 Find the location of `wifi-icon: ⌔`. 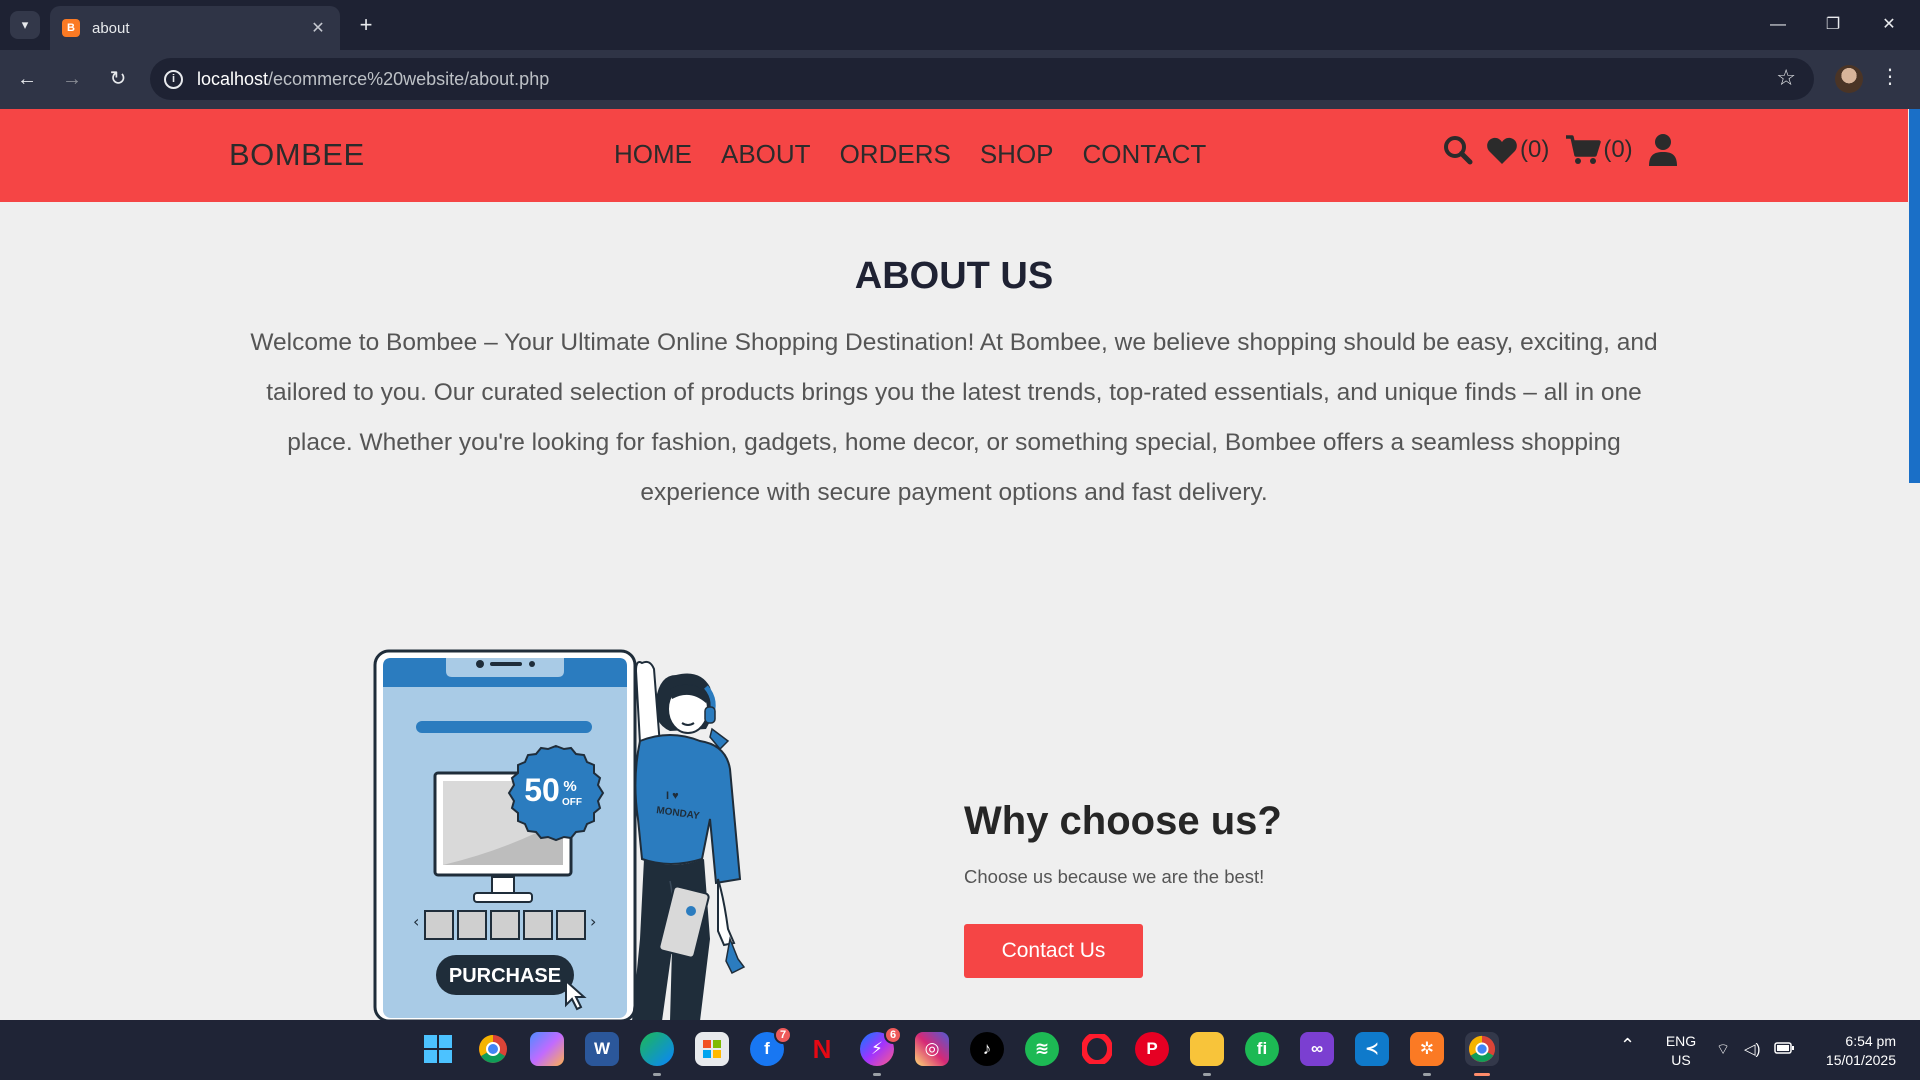

wifi-icon: ⌔ is located at coordinates (1723, 1049).